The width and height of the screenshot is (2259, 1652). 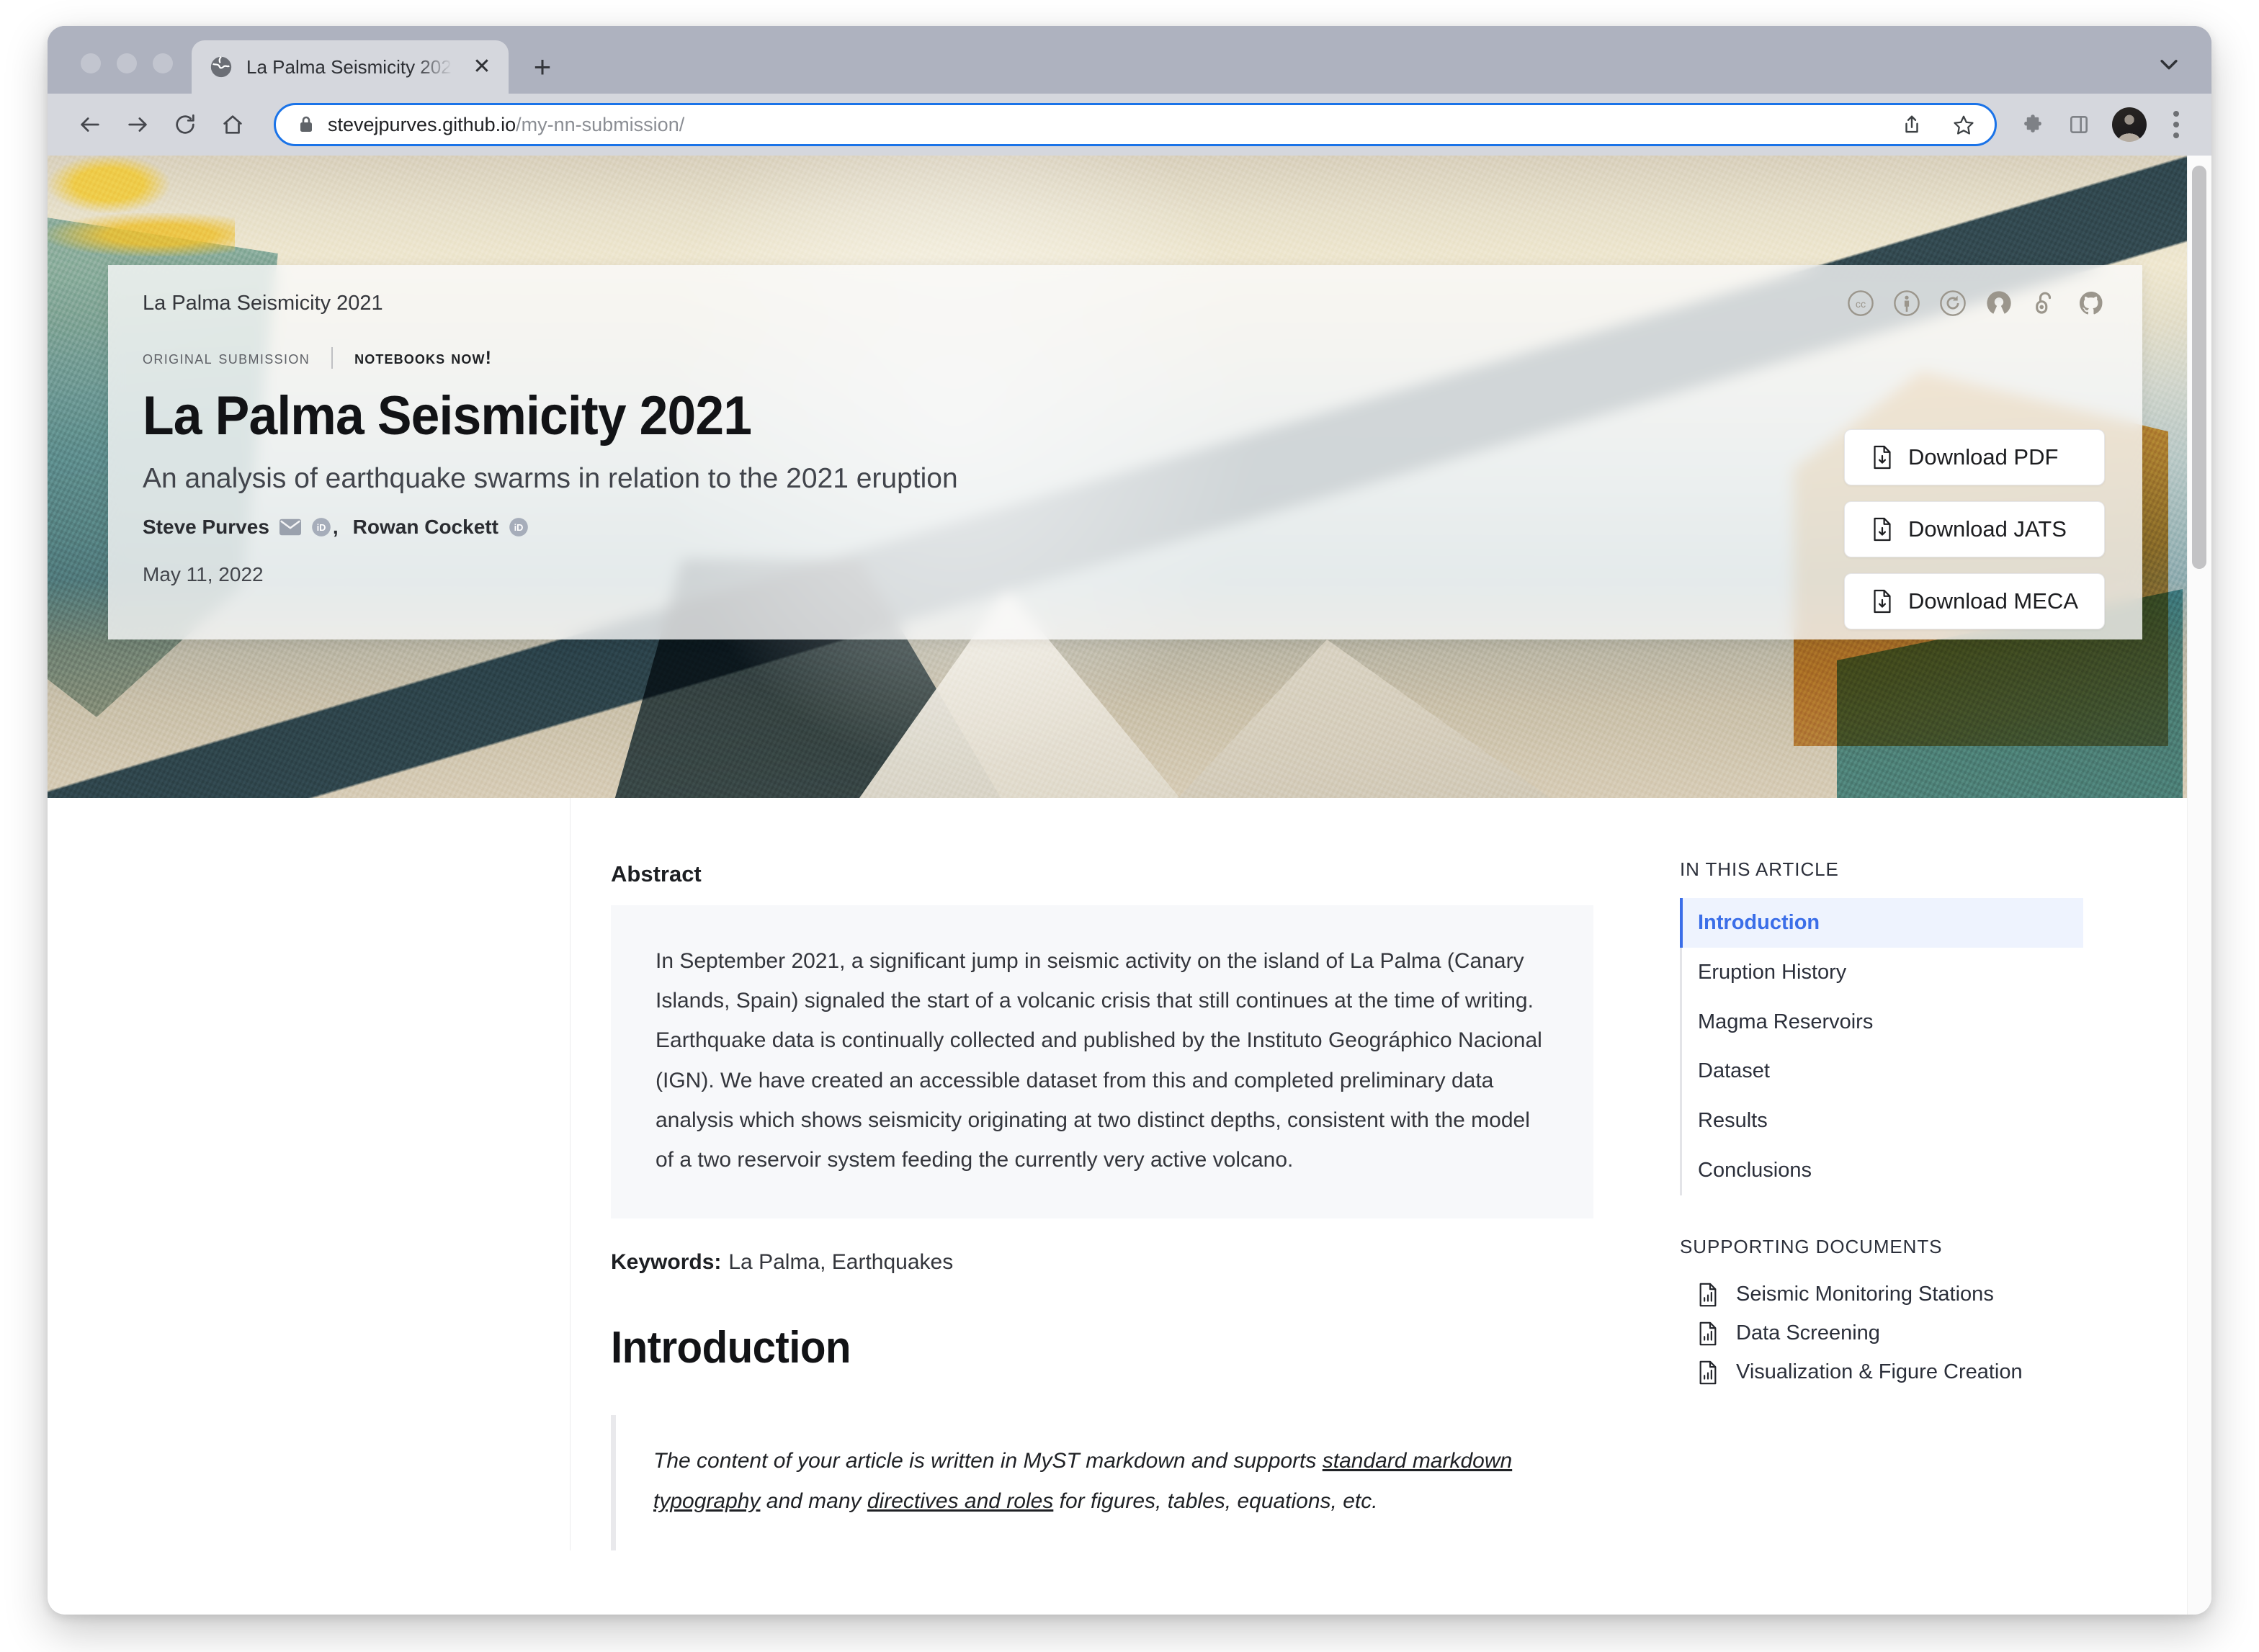 I want to click on download-meca-label: Download MECA, so click(x=1992, y=601).